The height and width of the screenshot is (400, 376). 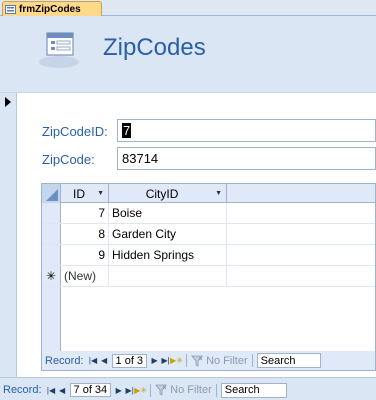 What do you see at coordinates (129, 360) in the screenshot?
I see `current-record-field: 1 of 3` at bounding box center [129, 360].